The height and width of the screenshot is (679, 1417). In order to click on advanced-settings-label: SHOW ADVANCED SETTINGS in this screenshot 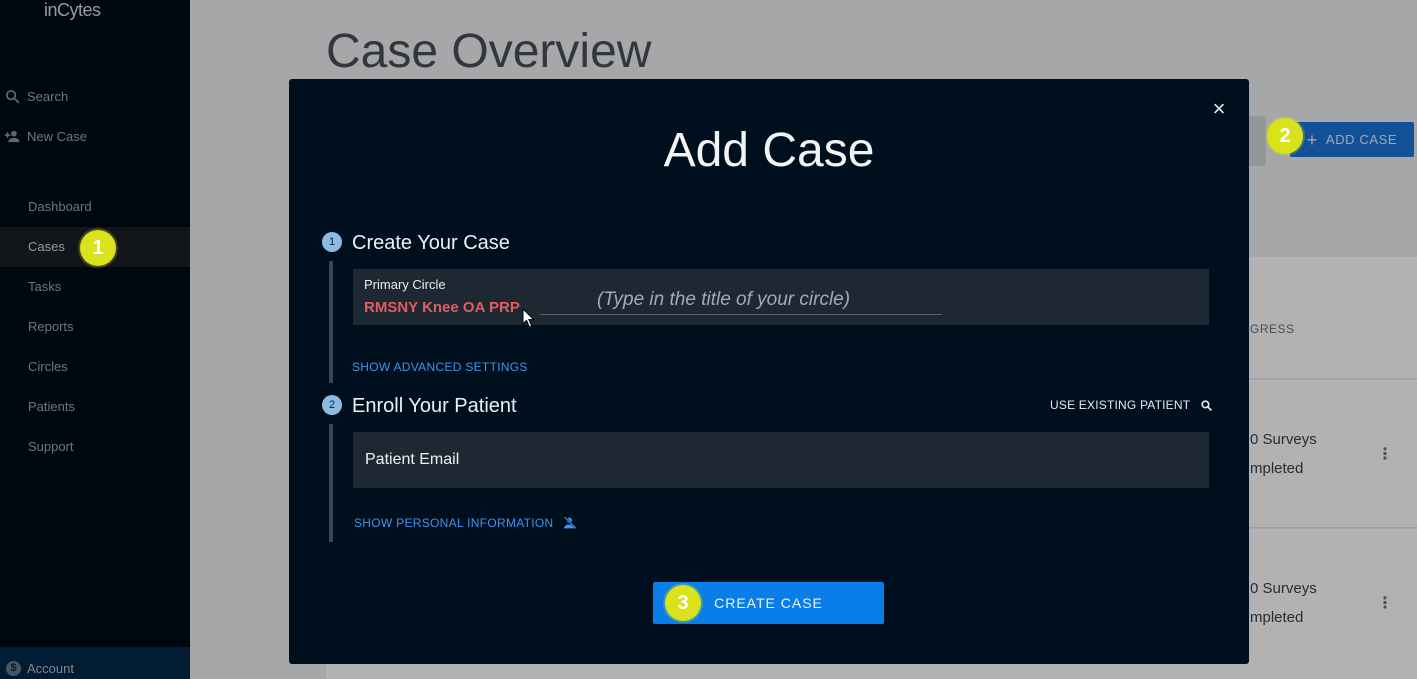, I will do `click(440, 367)`.